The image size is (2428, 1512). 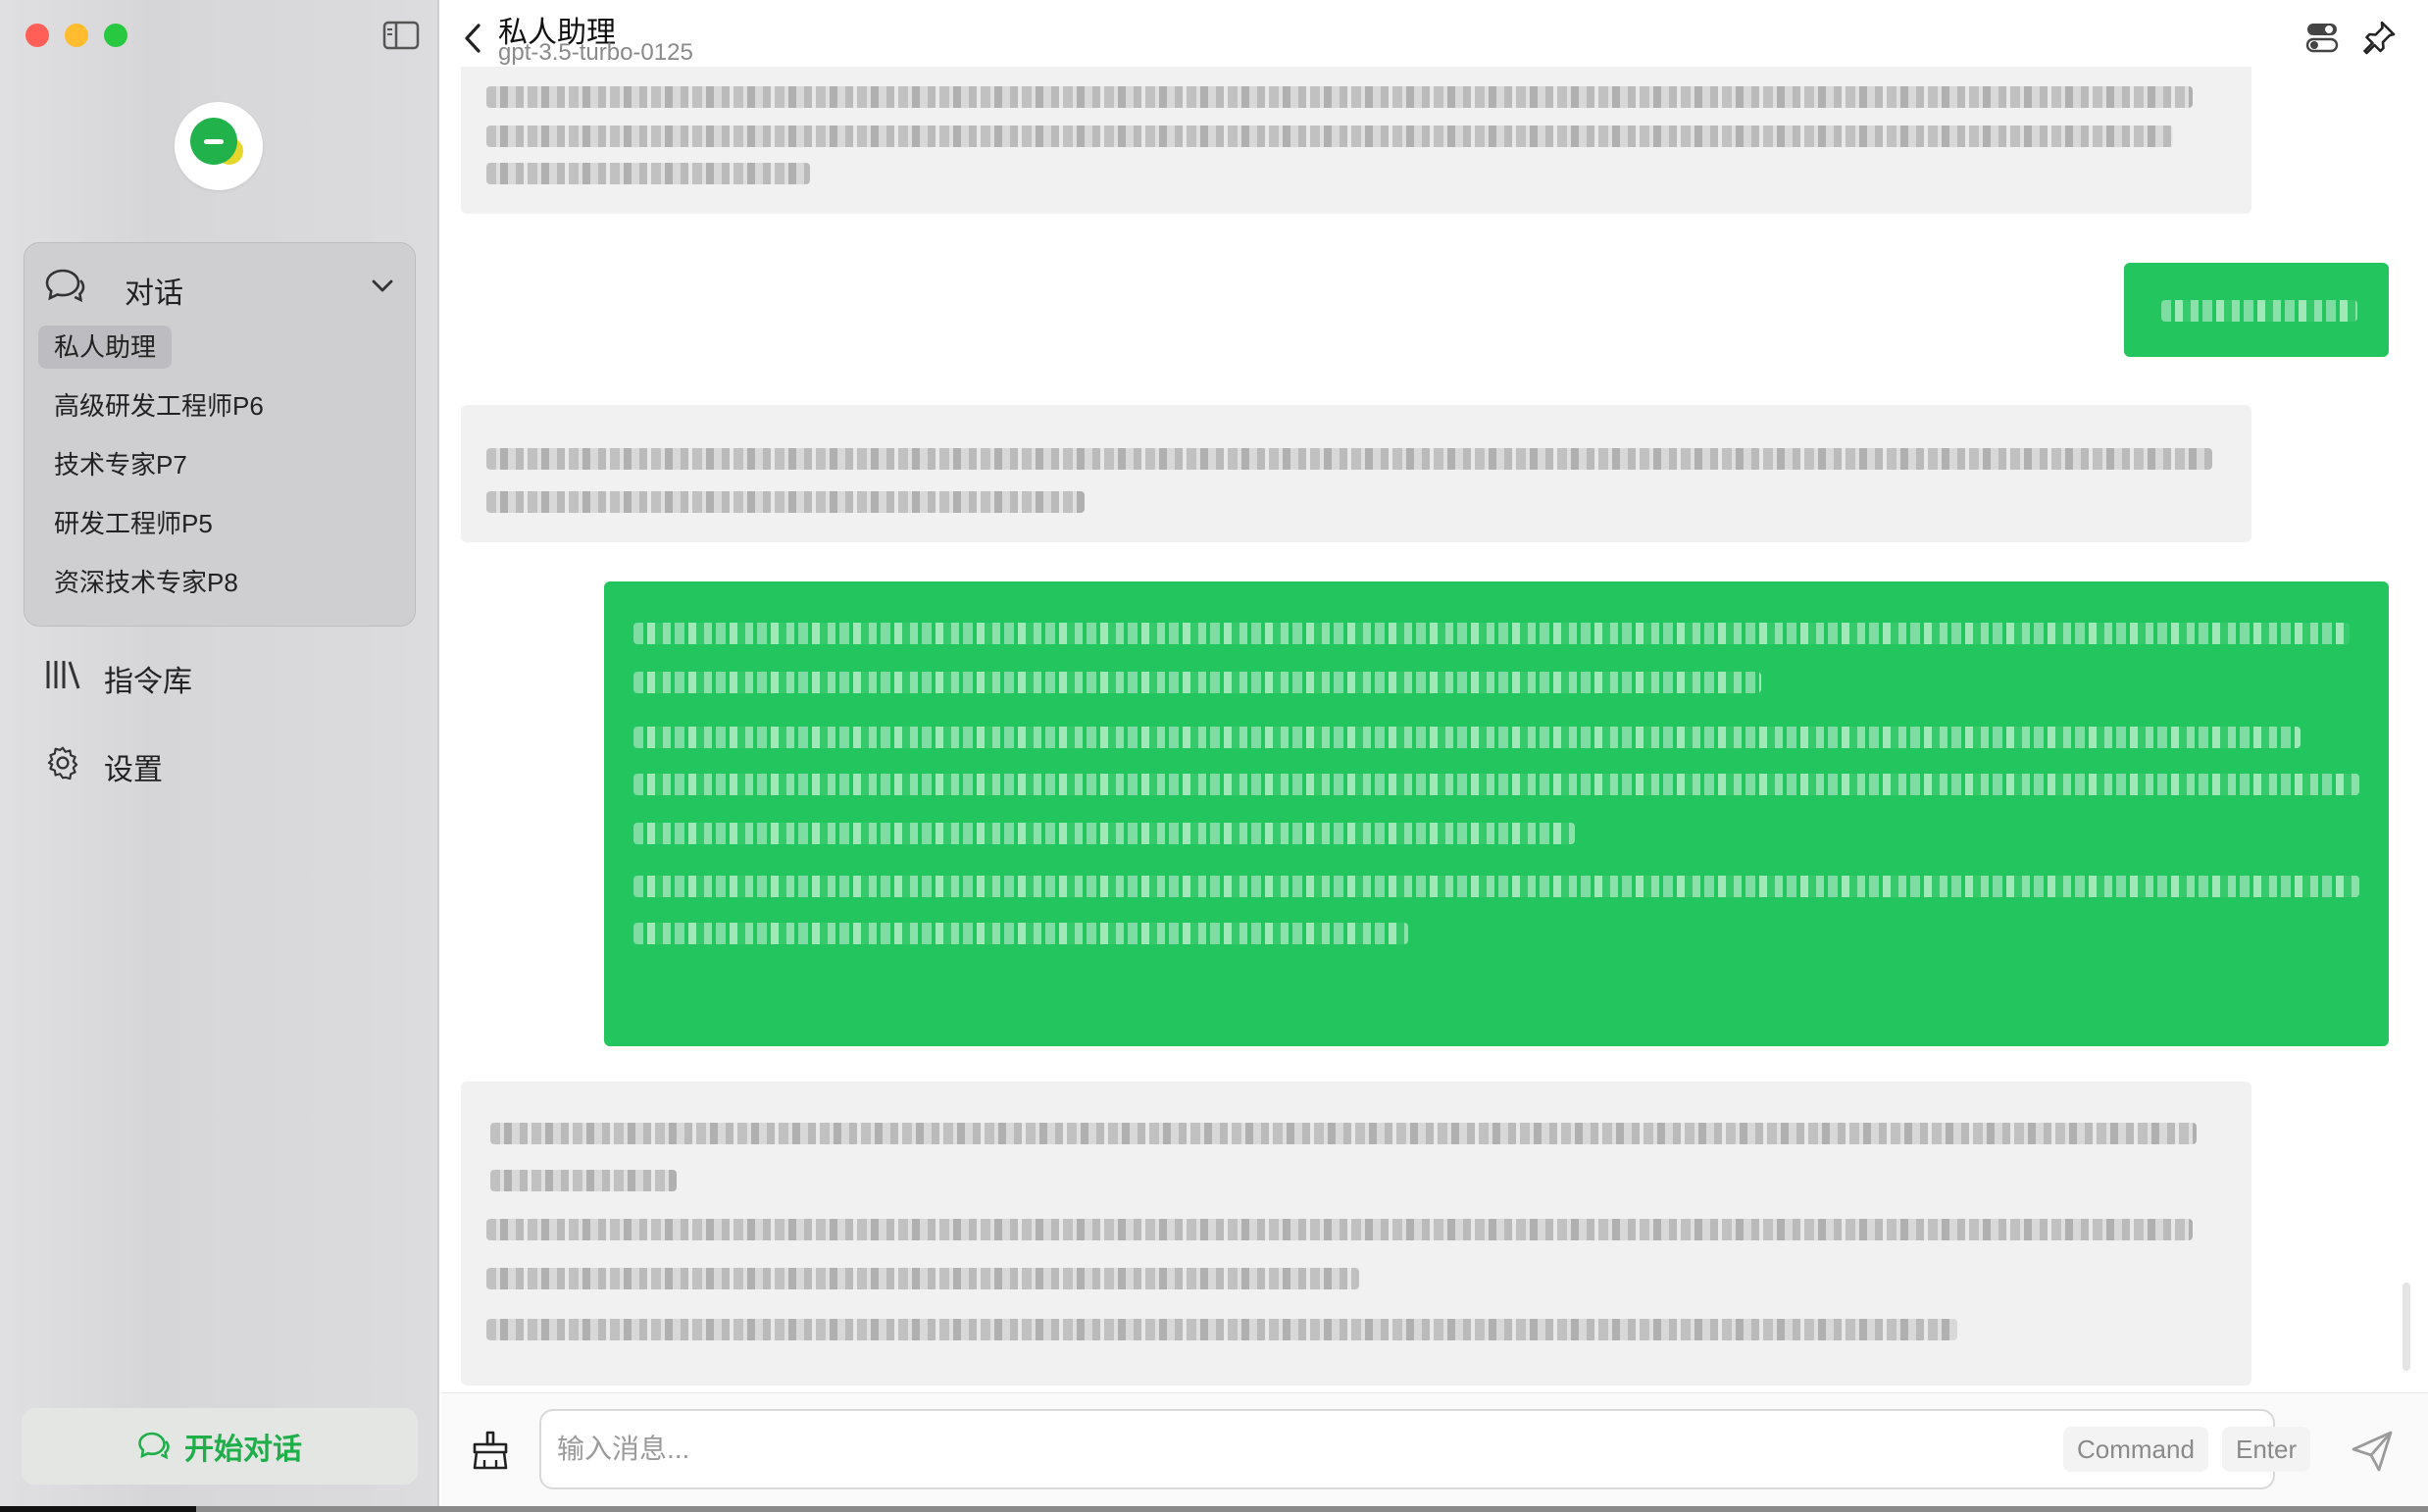 I want to click on pin-icon, so click(x=2379, y=37).